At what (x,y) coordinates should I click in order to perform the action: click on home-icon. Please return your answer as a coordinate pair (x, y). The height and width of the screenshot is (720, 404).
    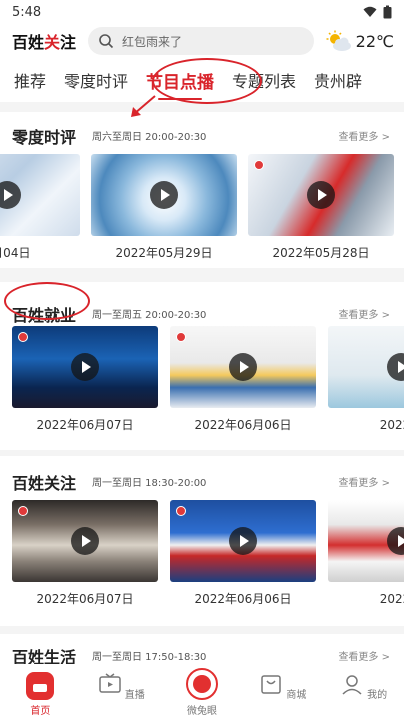
    Looking at the image, I should click on (40, 686).